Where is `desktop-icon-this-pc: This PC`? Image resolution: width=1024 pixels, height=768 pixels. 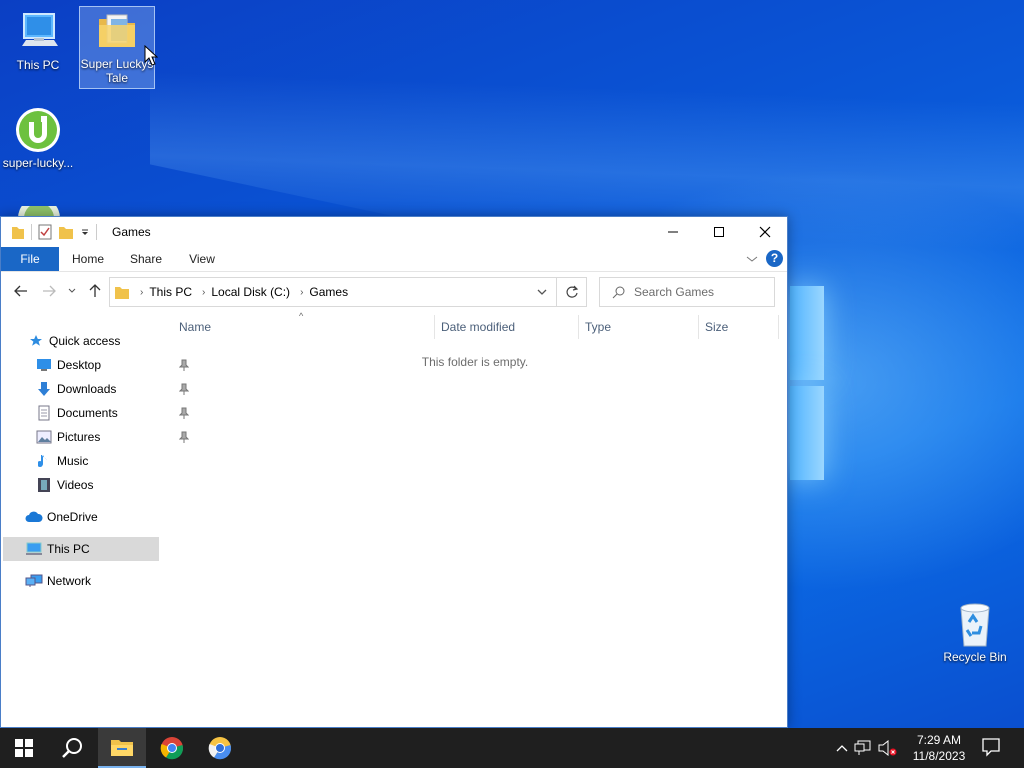 desktop-icon-this-pc: This PC is located at coordinates (38, 40).